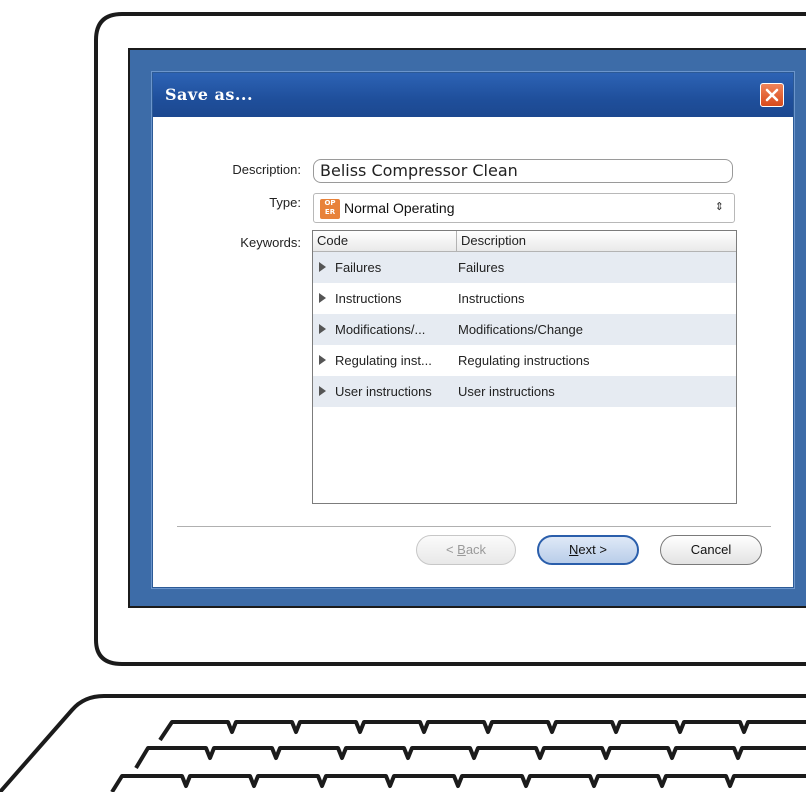 Image resolution: width=806 pixels, height=792 pixels. What do you see at coordinates (523, 171) in the screenshot?
I see `description-field: Beliss Compressor Clean` at bounding box center [523, 171].